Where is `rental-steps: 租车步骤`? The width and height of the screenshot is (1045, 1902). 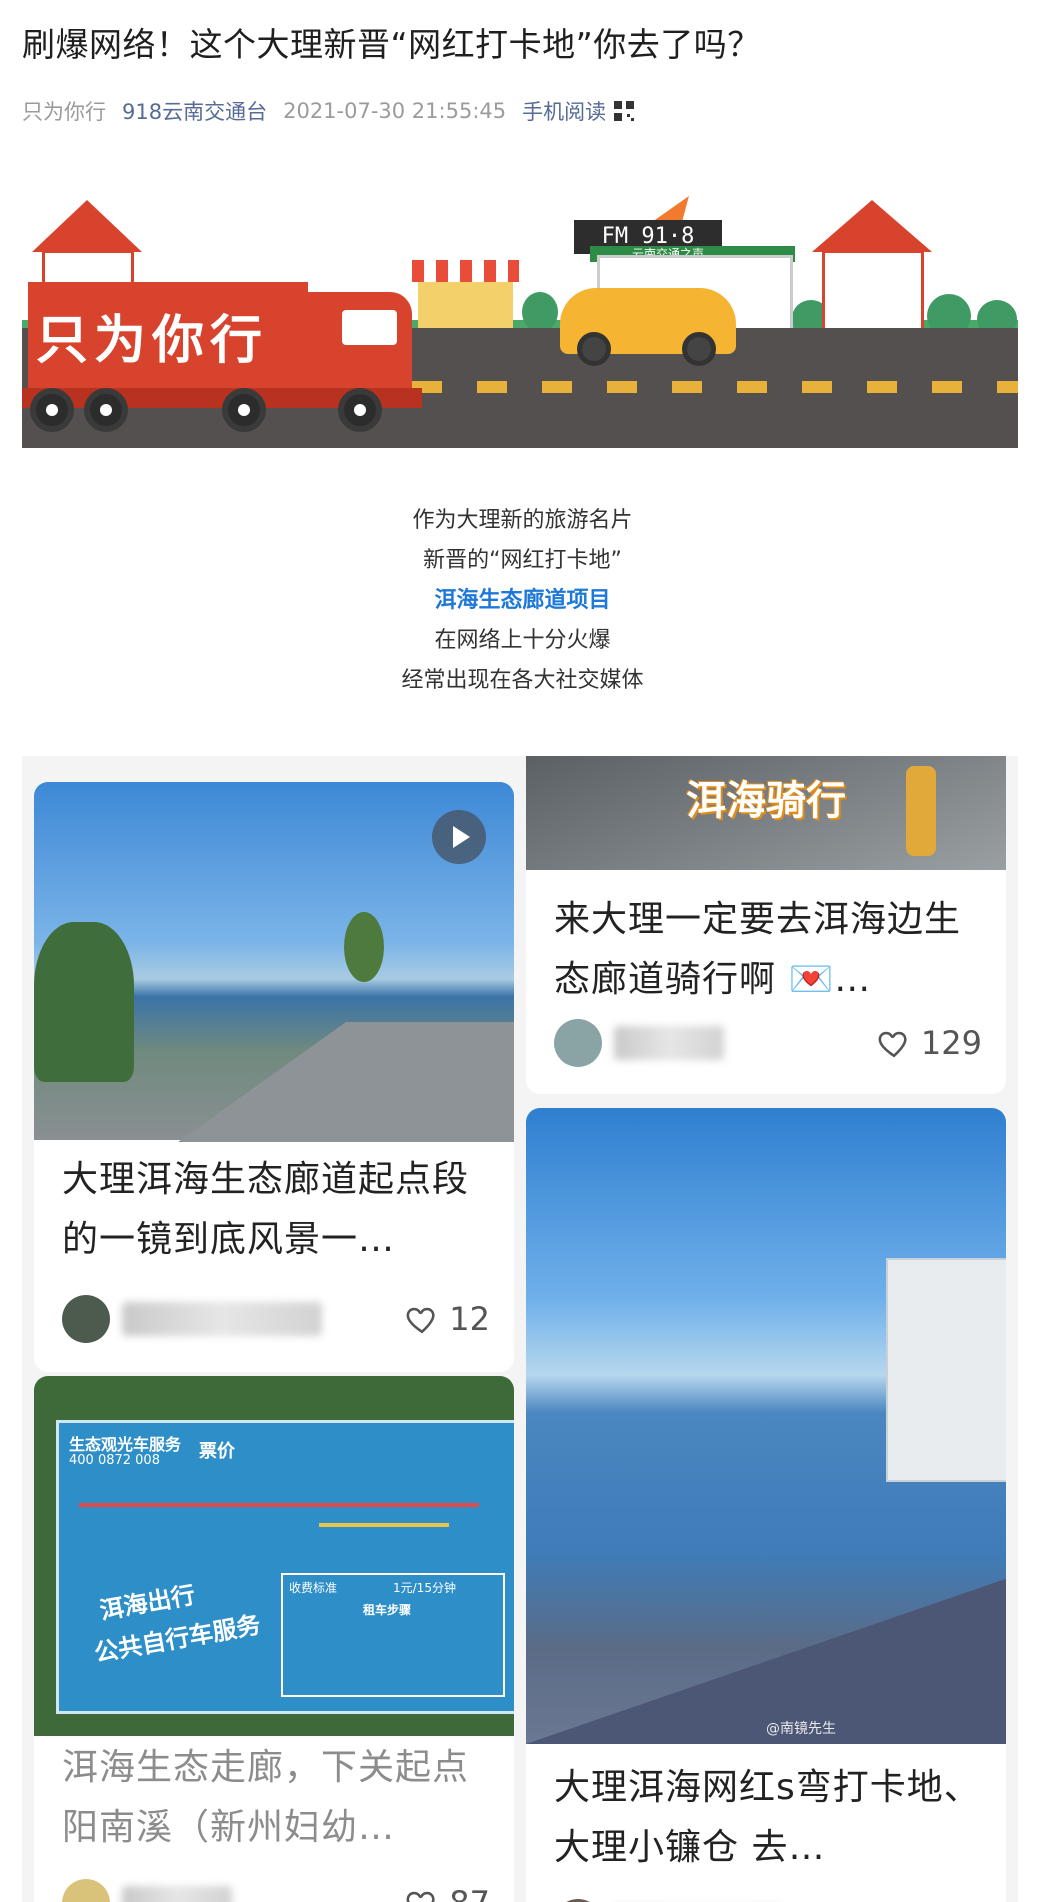 rental-steps: 租车步骤 is located at coordinates (387, 1610).